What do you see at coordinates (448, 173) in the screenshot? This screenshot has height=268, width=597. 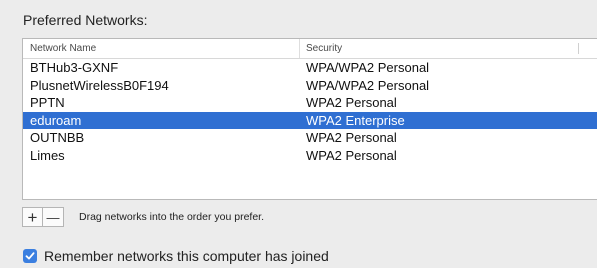 I see `security-cell` at bounding box center [448, 173].